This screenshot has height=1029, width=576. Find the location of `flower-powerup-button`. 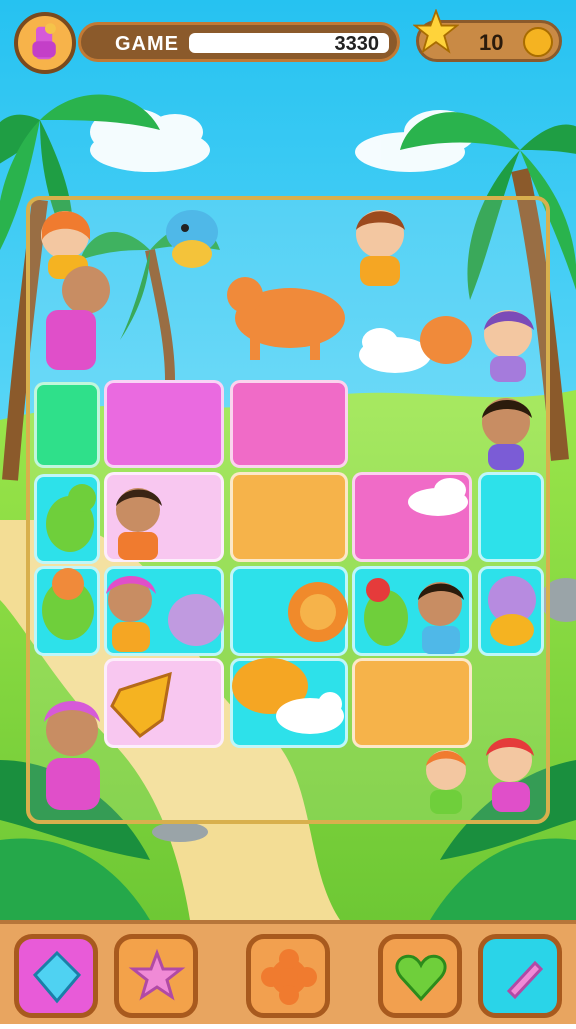

flower-powerup-button is located at coordinates (288, 976).